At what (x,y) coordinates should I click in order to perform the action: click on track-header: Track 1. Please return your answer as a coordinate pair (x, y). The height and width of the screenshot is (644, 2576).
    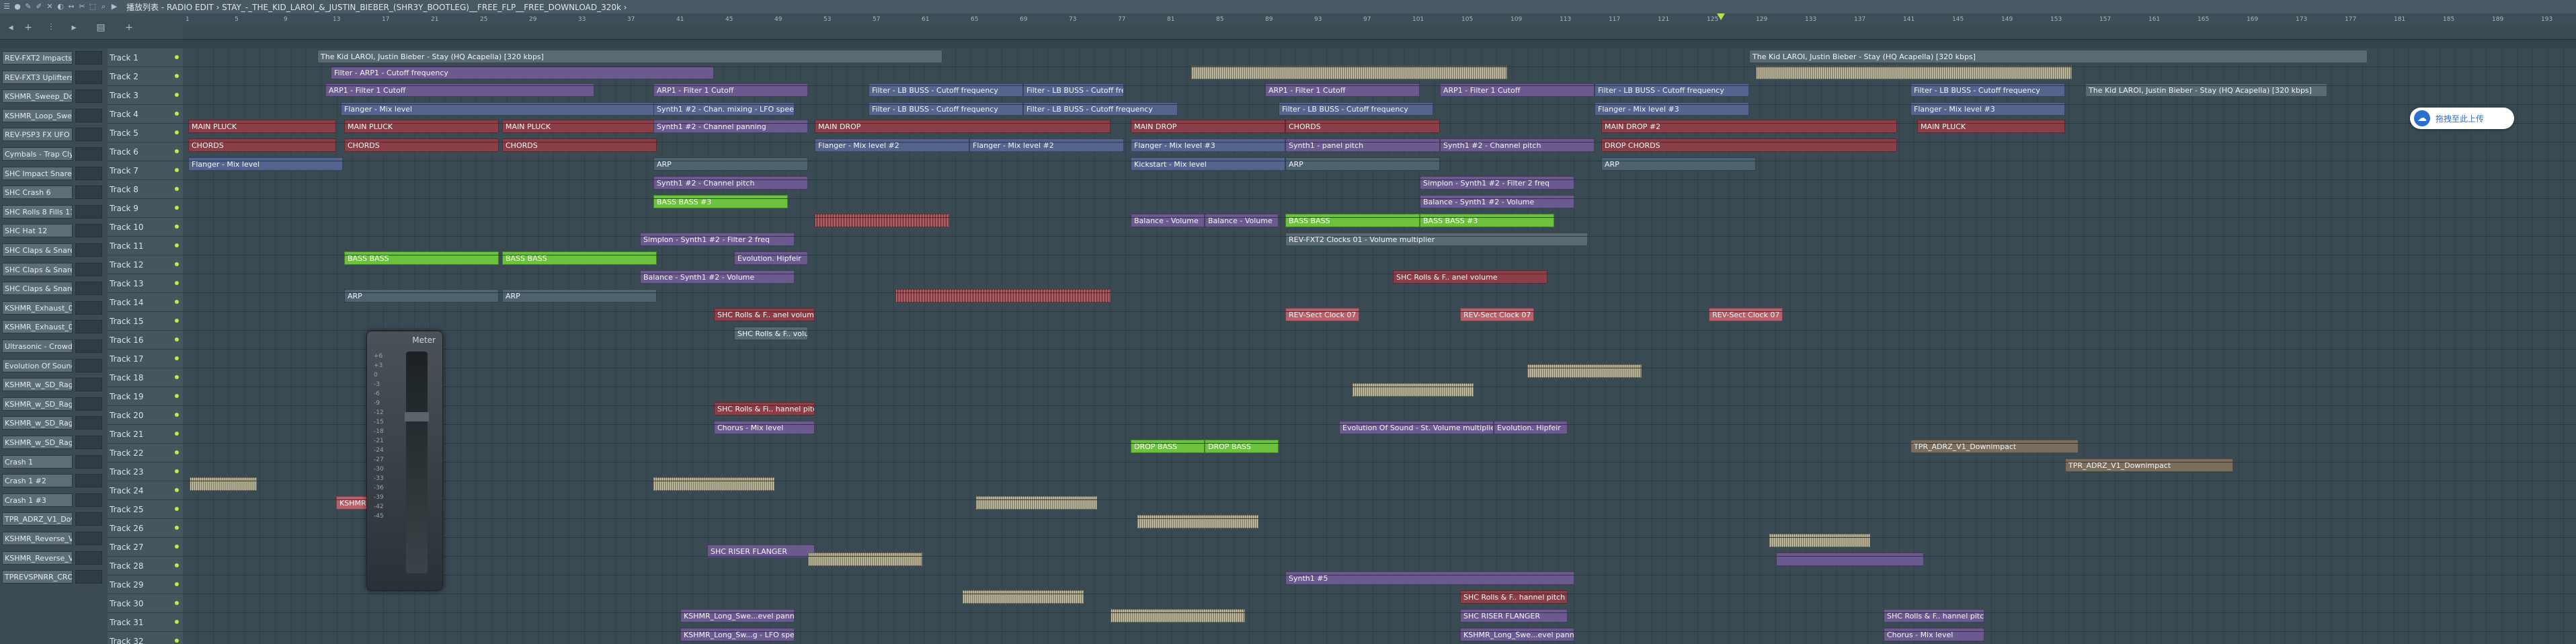
    Looking at the image, I should click on (145, 57).